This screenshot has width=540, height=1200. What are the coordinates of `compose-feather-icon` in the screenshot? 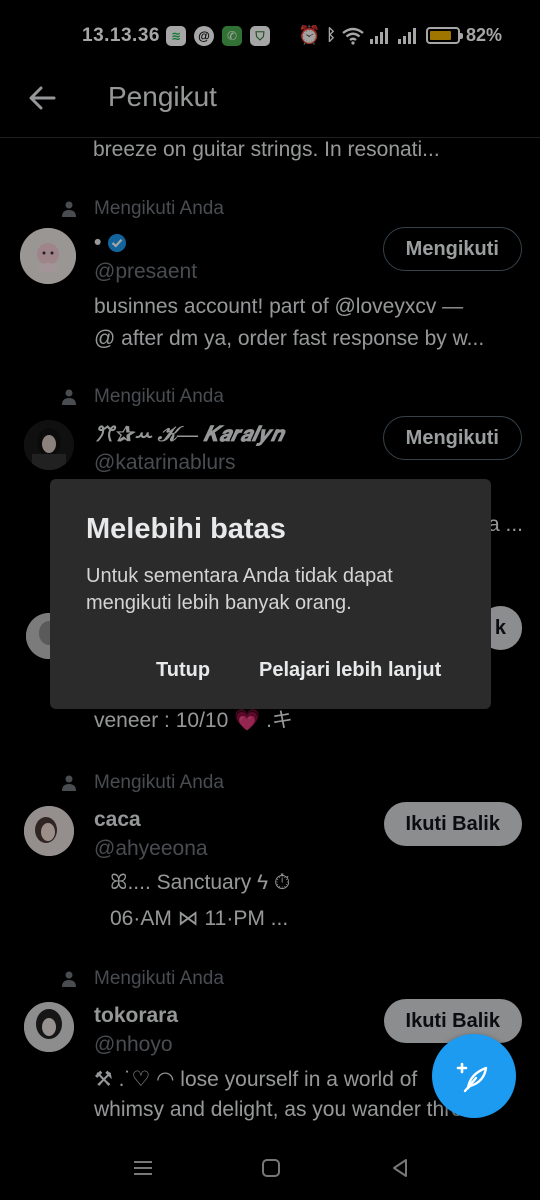 It's located at (472, 1077).